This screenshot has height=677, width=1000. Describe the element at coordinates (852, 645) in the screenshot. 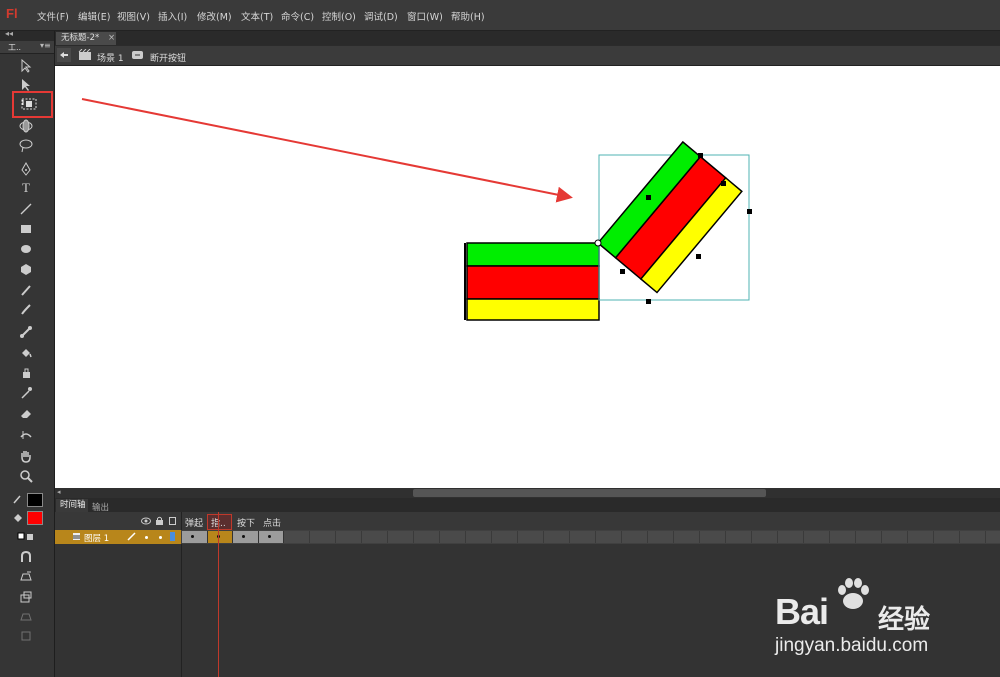

I see `watermark-url: jingyan.baidu.com` at that location.